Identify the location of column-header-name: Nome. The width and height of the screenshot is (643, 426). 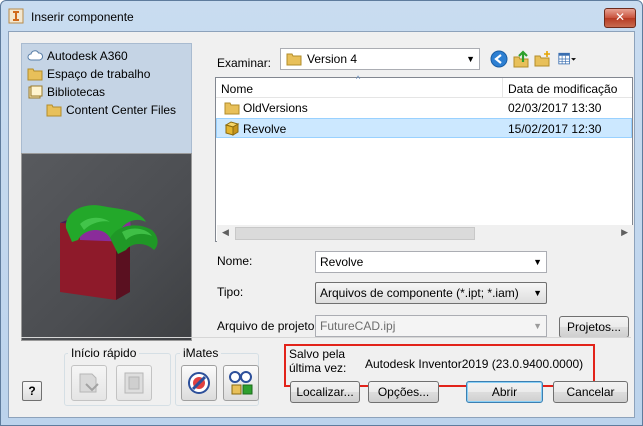
(359, 88).